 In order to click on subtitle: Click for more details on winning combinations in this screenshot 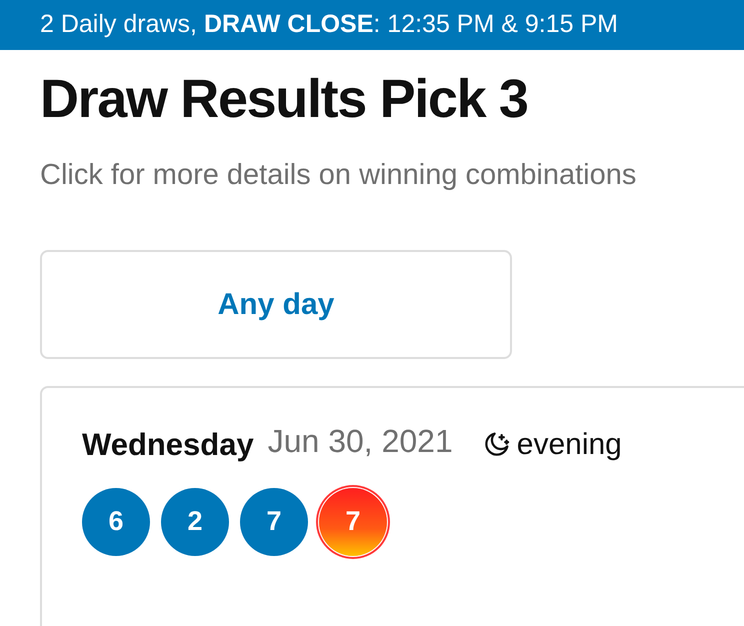, I will do `click(339, 175)`.